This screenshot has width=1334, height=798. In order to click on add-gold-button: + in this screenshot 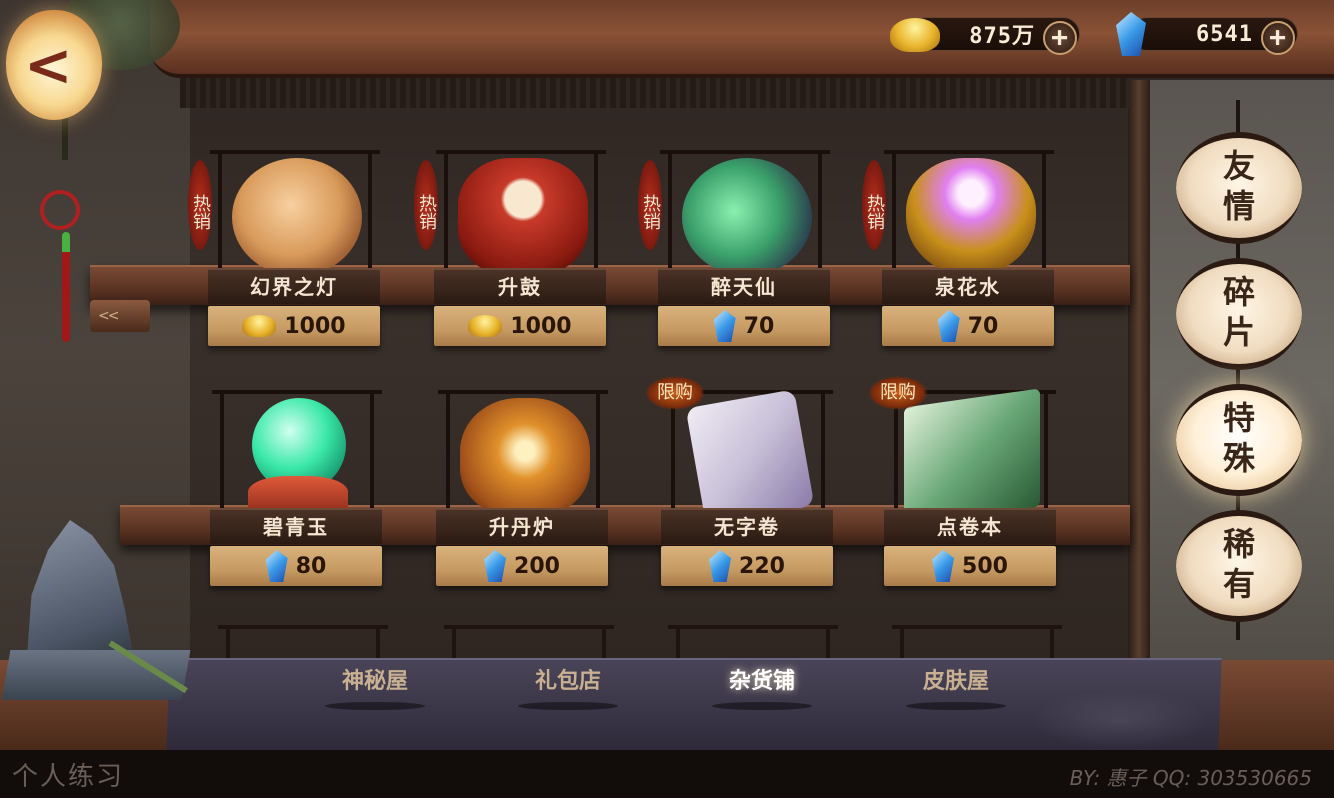, I will do `click(1060, 38)`.